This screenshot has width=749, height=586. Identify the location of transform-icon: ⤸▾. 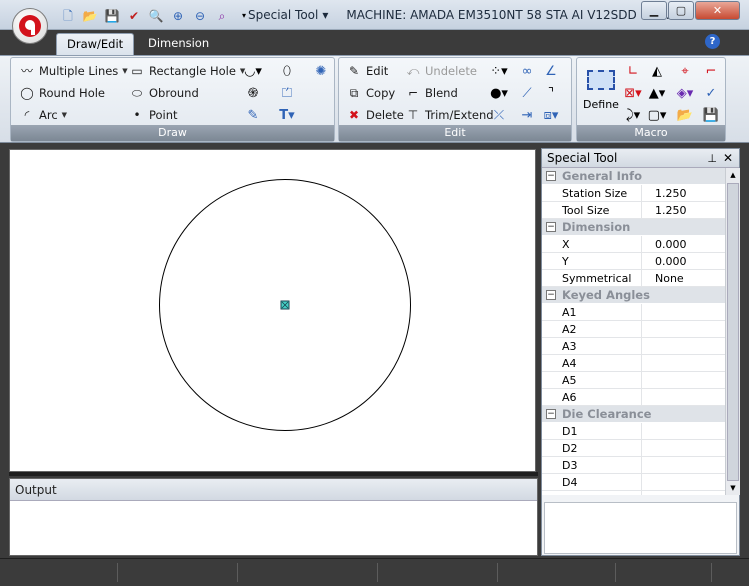
(633, 115).